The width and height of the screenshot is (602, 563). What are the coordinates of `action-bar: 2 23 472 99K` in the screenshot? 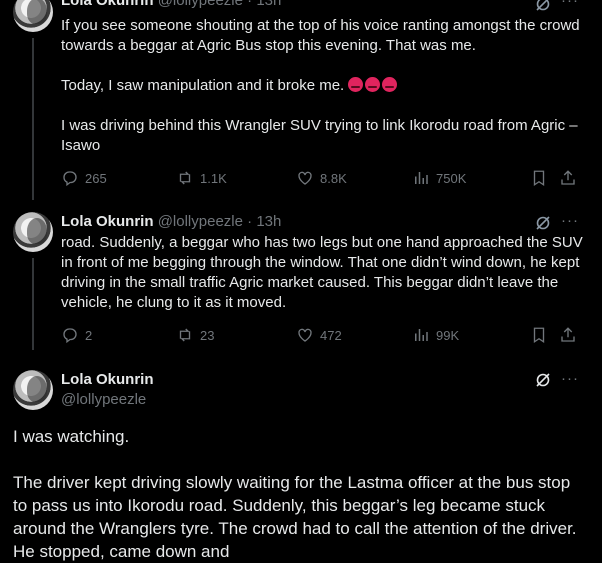 It's located at (326, 336).